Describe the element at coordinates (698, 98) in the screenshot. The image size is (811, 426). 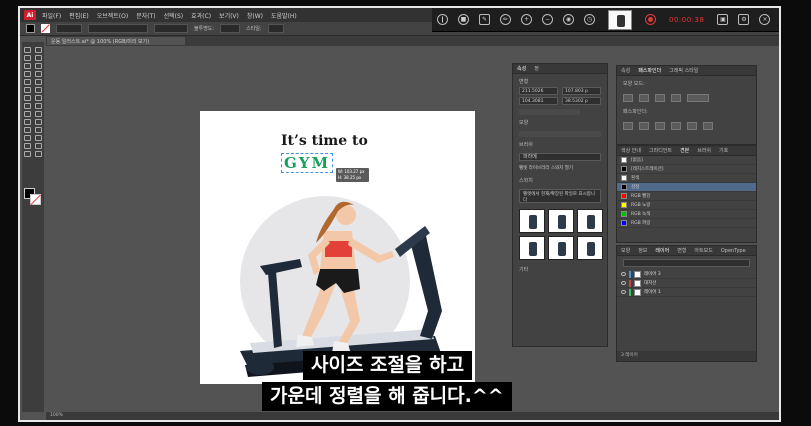
I see `expand-button` at that location.